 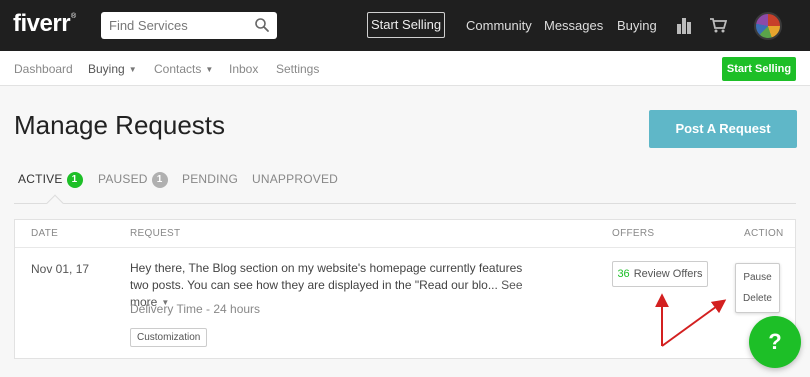 What do you see at coordinates (195, 309) in the screenshot?
I see `delivery-time: Delivery Time - 24 hours` at bounding box center [195, 309].